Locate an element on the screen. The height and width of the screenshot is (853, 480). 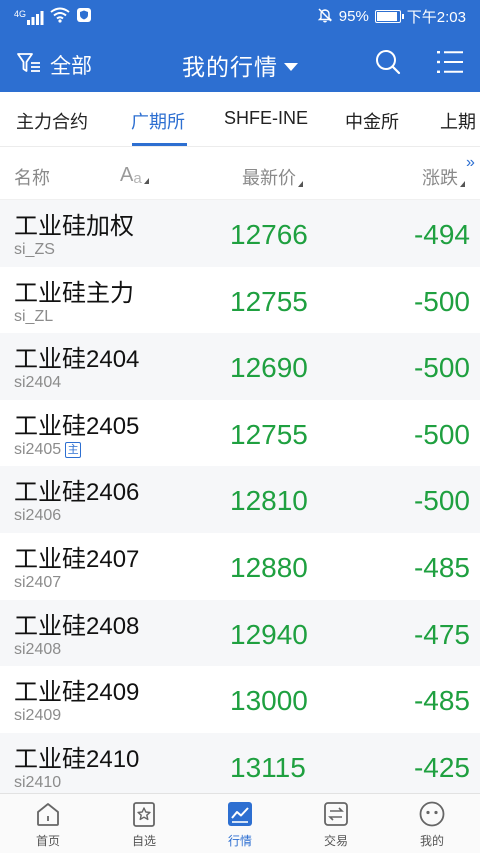
nav-watchlist-label: 自选 is located at coordinates (143, 841).